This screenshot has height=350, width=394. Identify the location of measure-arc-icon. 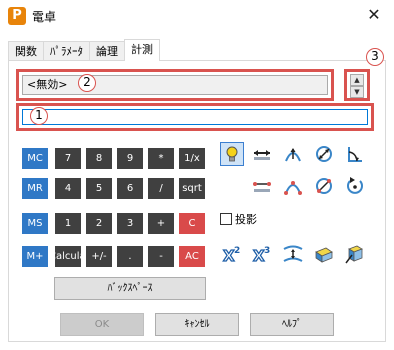
(293, 154).